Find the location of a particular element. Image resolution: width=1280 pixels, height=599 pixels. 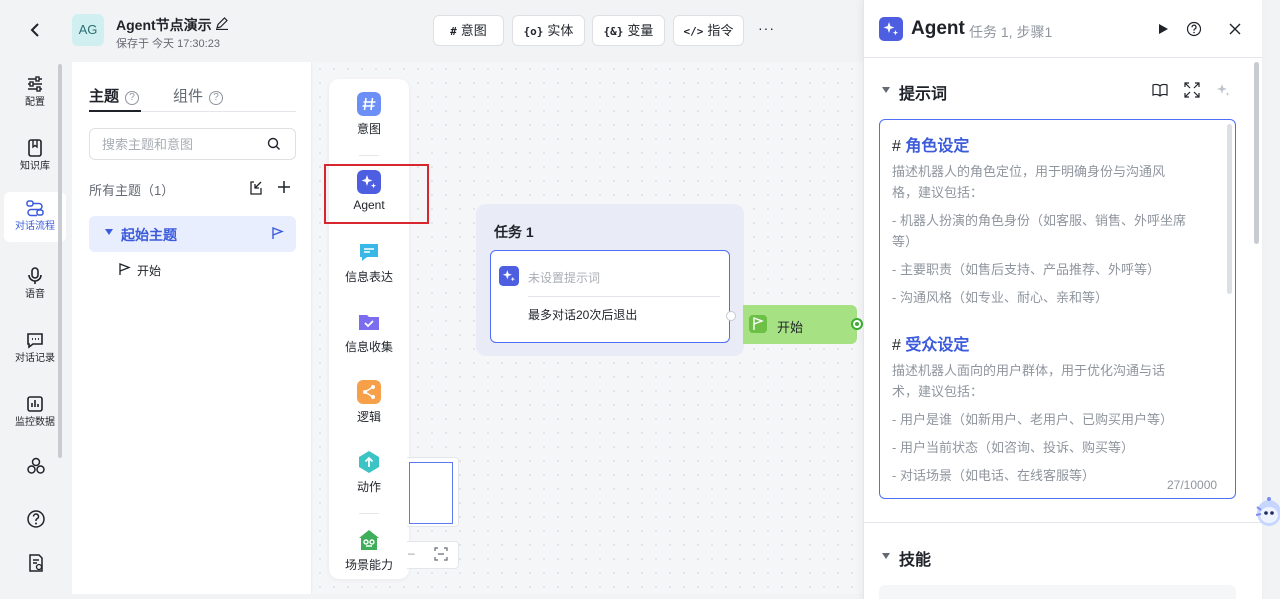

toolbar-intent-button: # 意图 is located at coordinates (468, 30).